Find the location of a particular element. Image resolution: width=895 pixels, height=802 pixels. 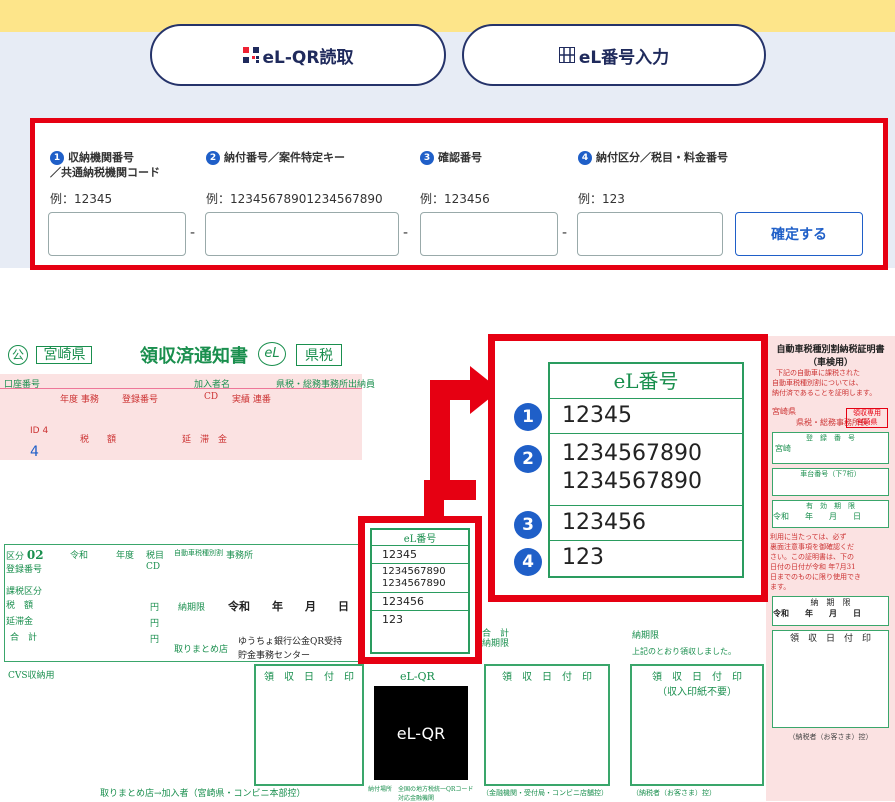

year-label: 年度 is located at coordinates (125, 556).